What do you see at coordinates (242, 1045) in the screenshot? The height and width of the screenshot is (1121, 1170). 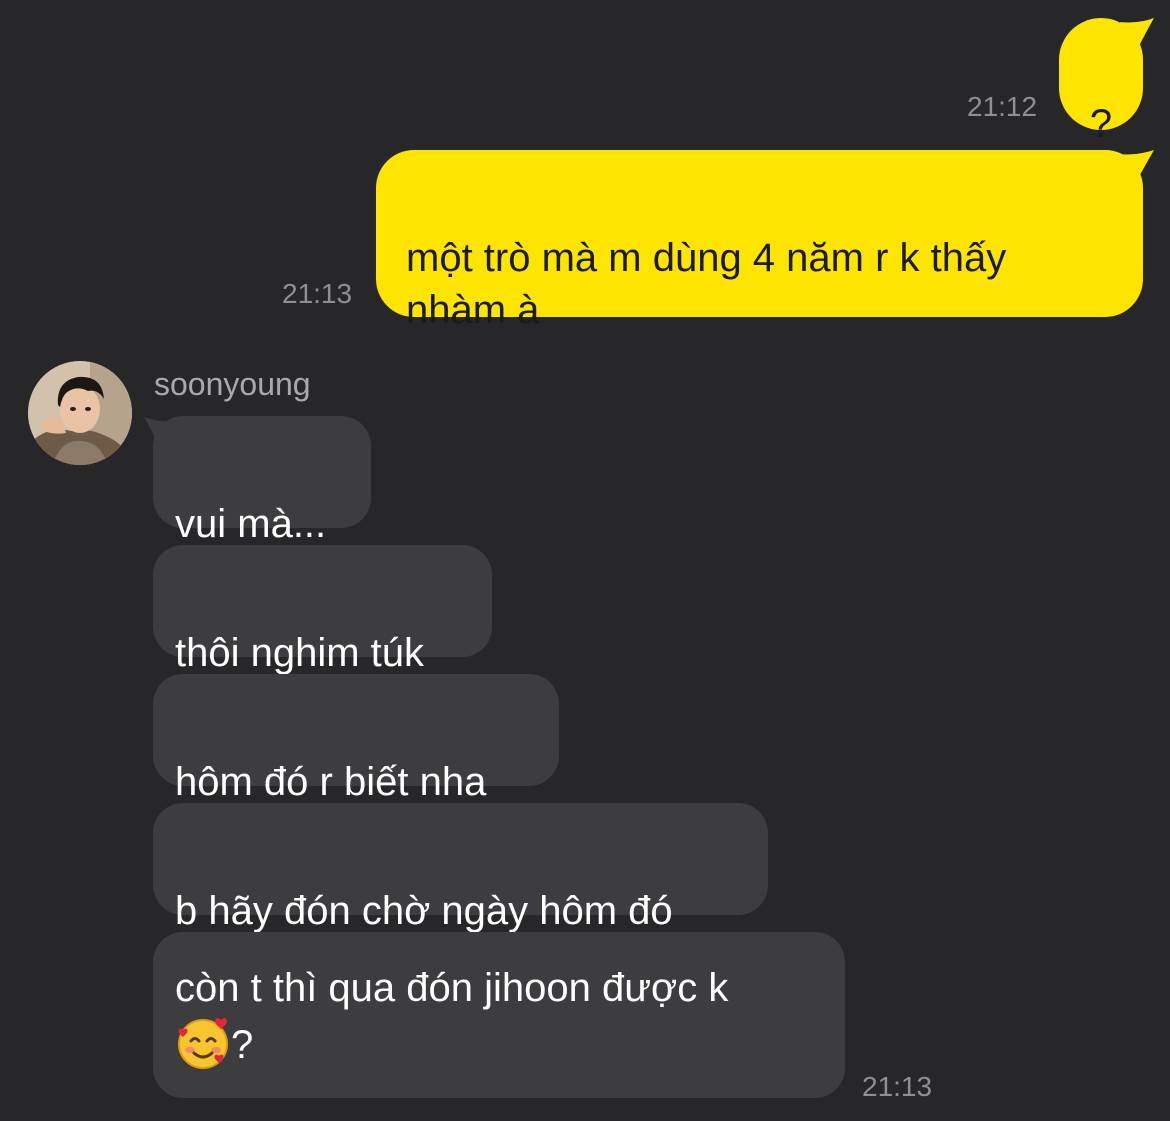 I see `message-text-suffix: ?` at bounding box center [242, 1045].